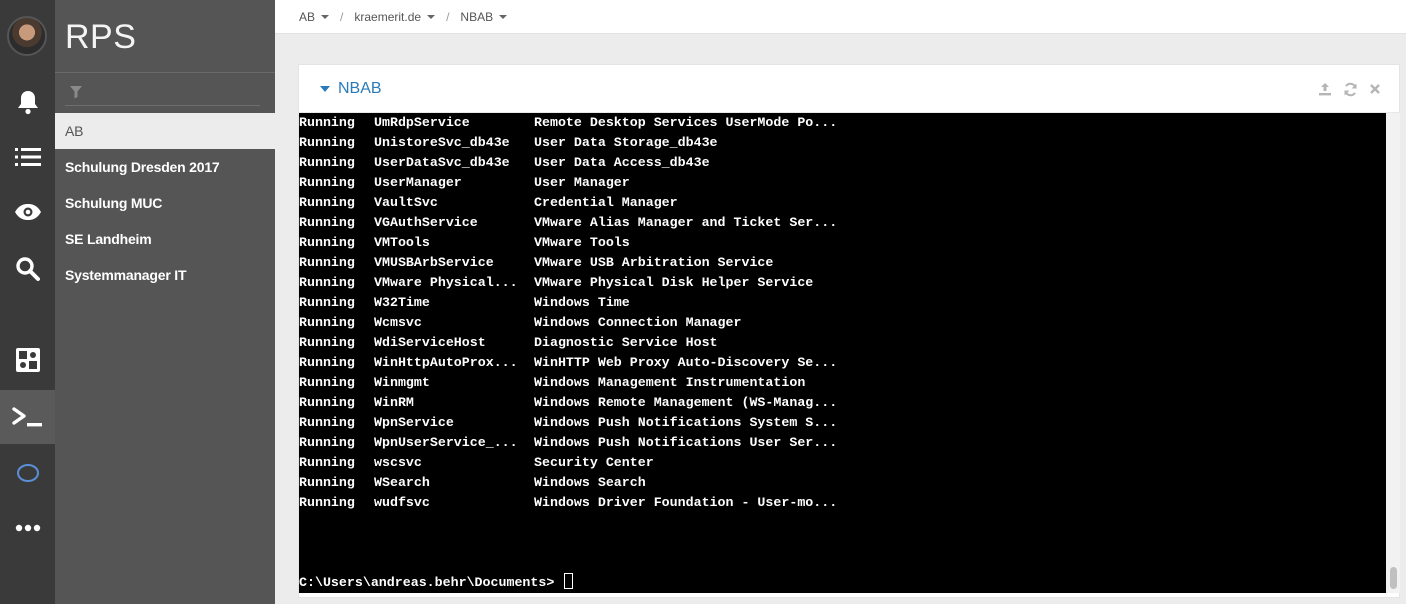  What do you see at coordinates (638, 322) in the screenshot?
I see `service-display-name: Windows Connection Manager` at bounding box center [638, 322].